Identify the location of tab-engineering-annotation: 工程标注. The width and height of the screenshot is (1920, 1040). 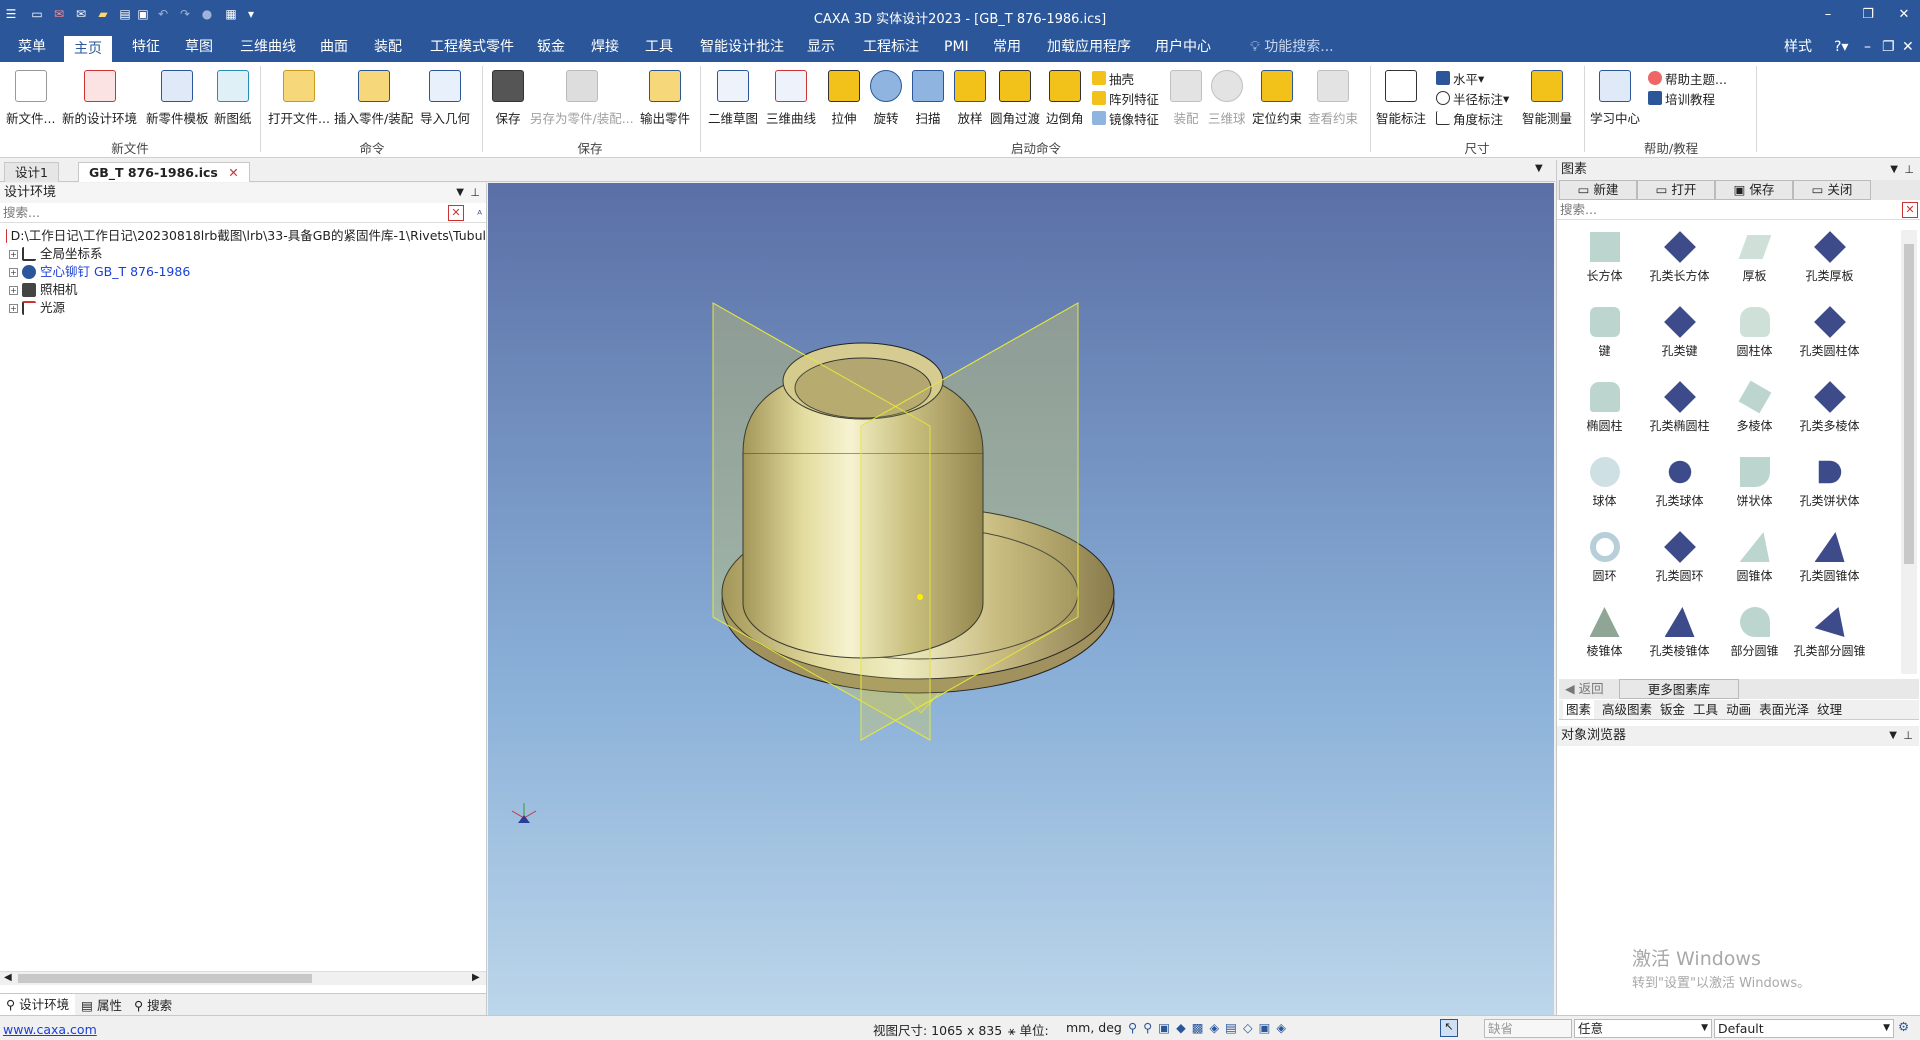
(891, 47).